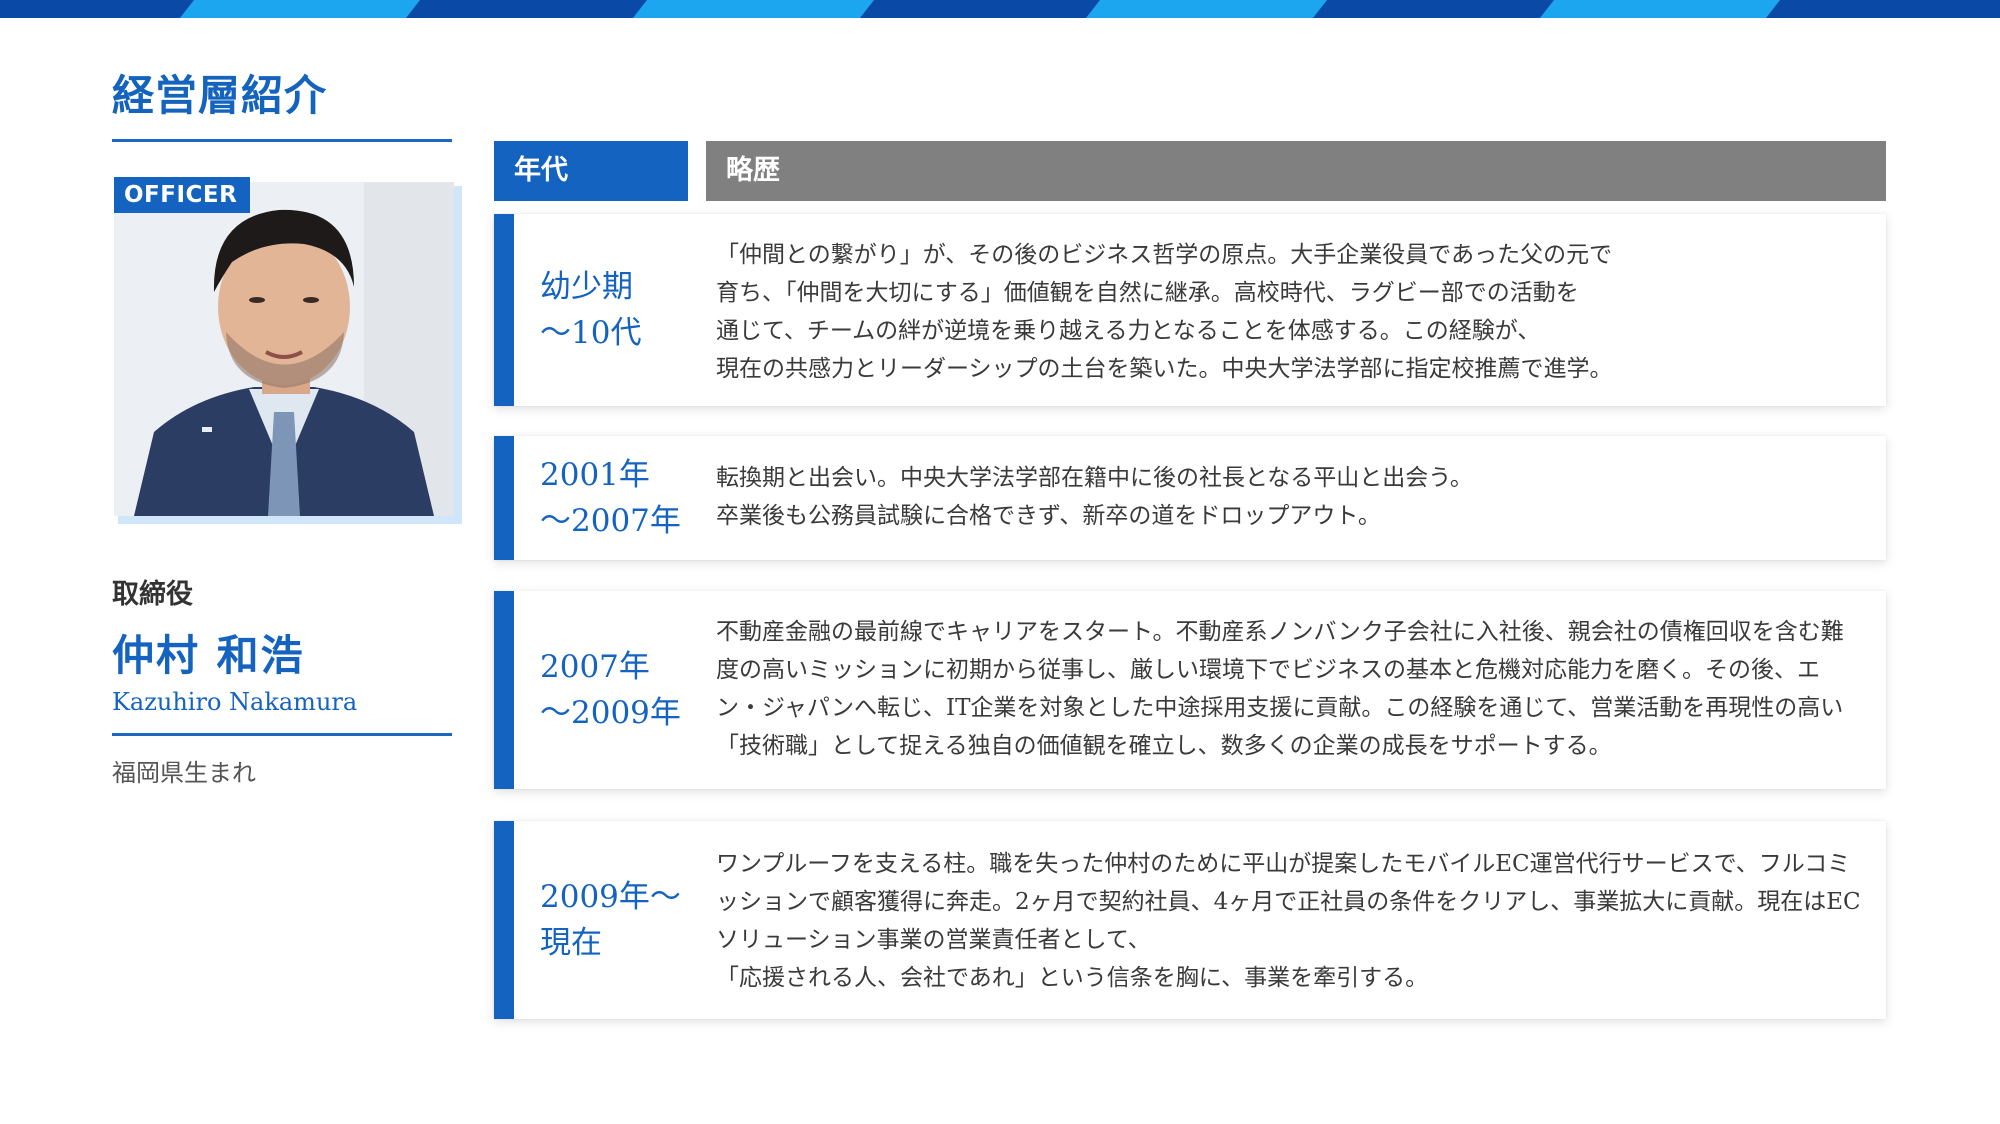 This screenshot has height=1124, width=2000. What do you see at coordinates (591, 310) in the screenshot?
I see `row-era: 幼少期 ～10代` at bounding box center [591, 310].